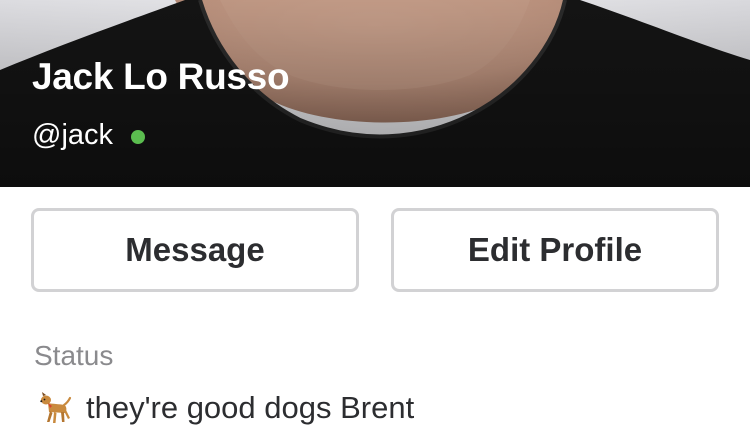  Describe the element at coordinates (555, 250) in the screenshot. I see `edit-profile-button: Edit Profile` at that location.